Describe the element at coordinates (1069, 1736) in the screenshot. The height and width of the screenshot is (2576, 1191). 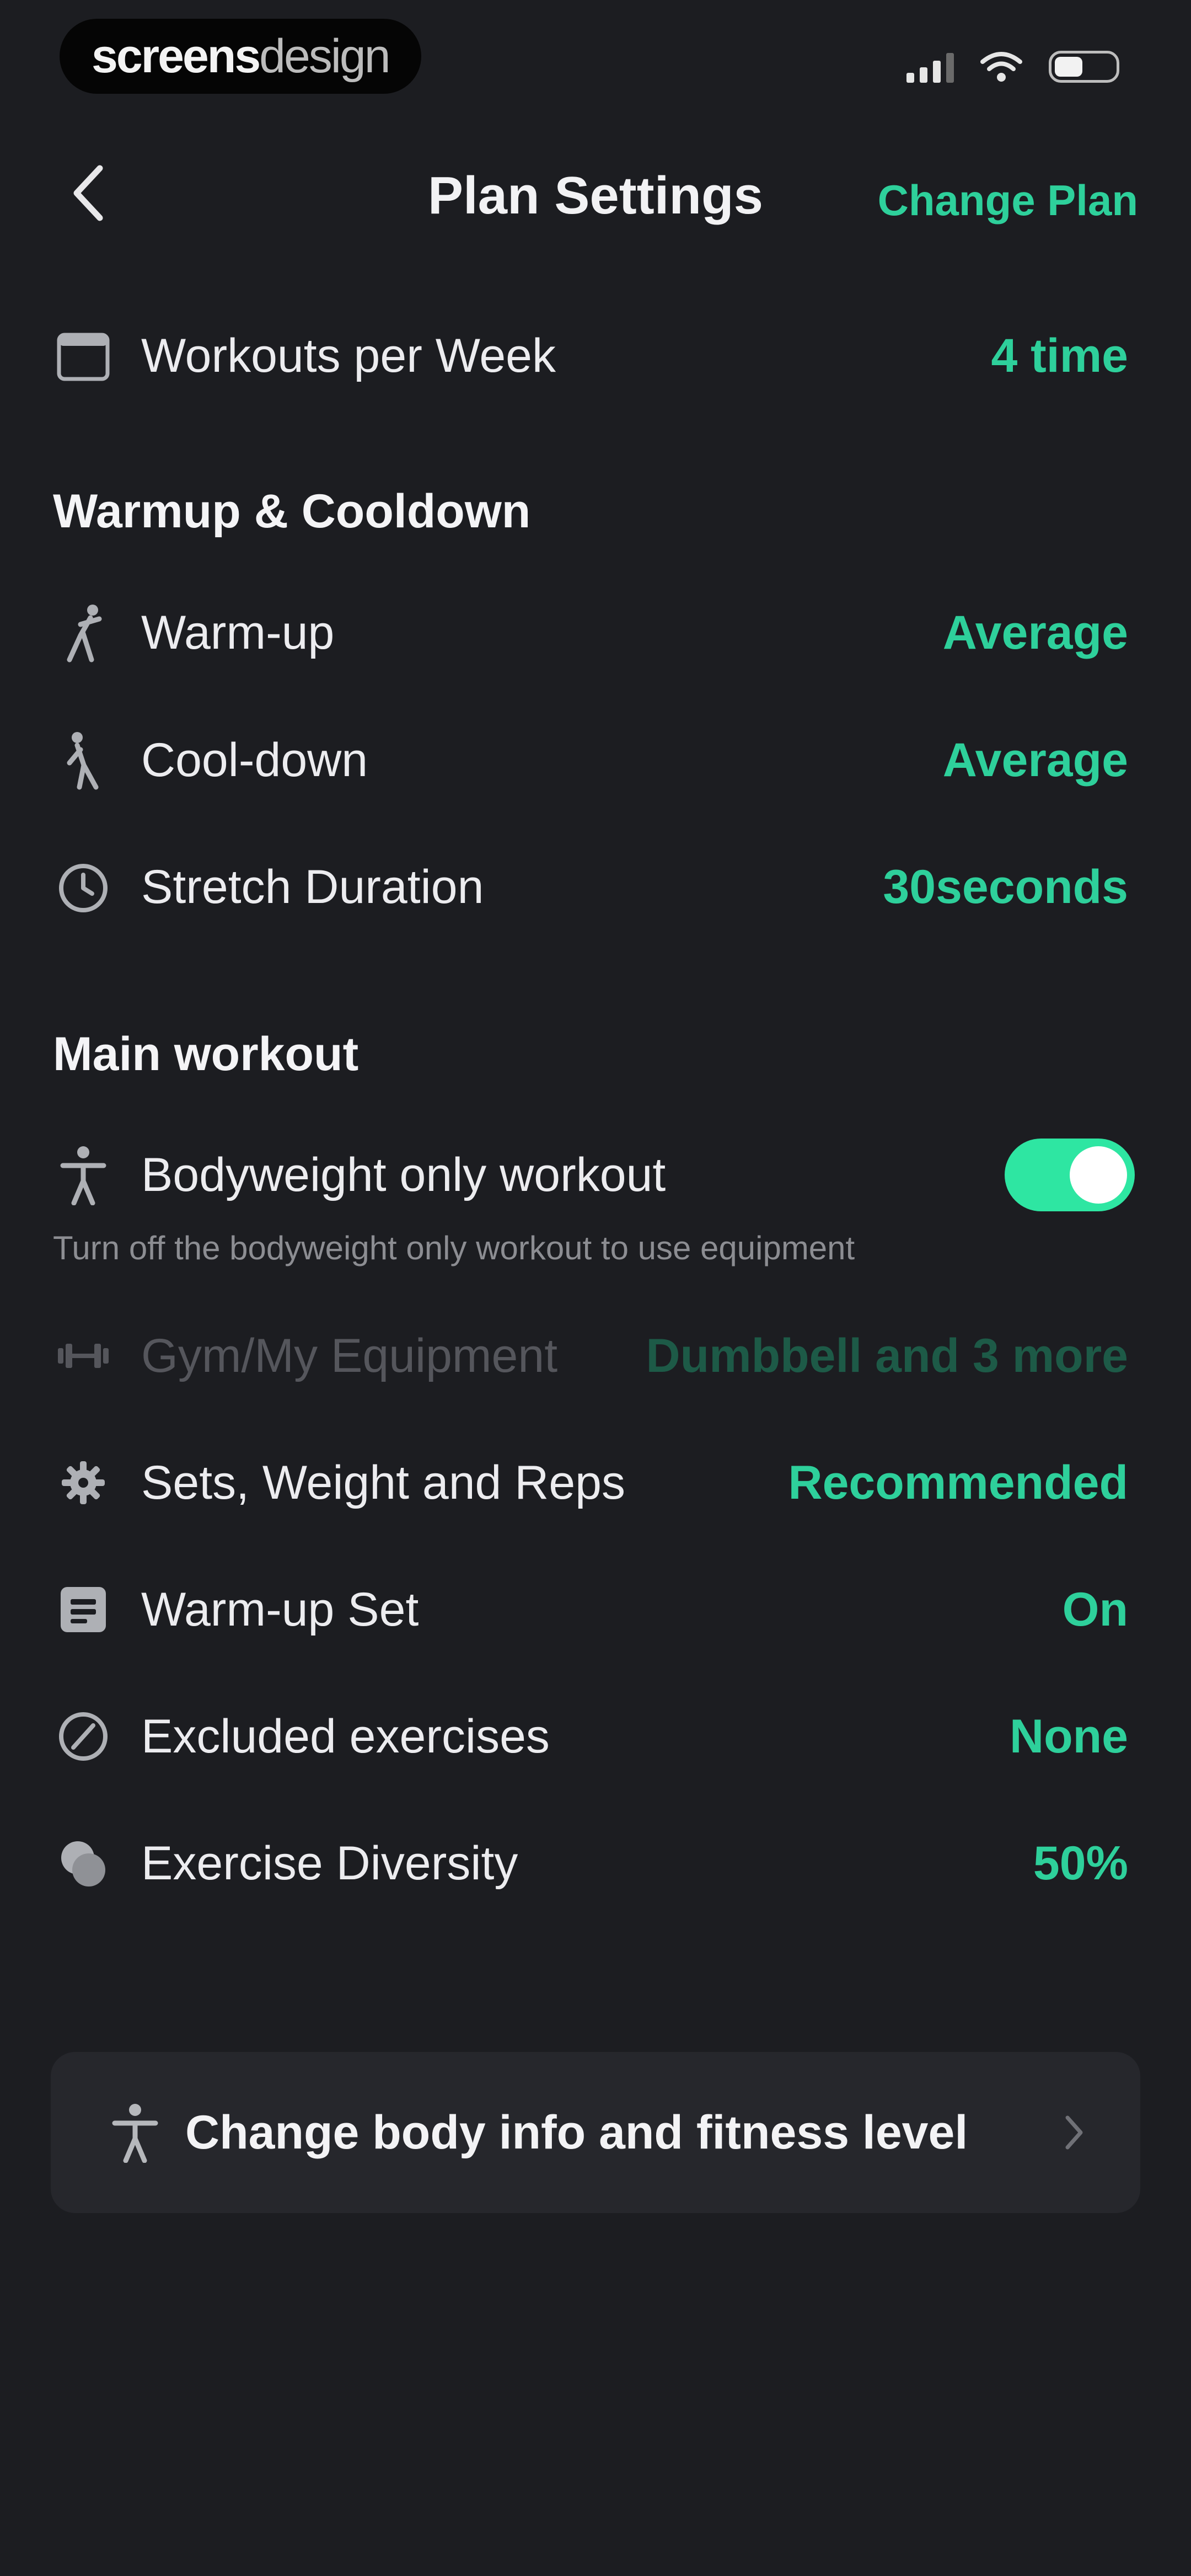
I see `excluded-exercises-value: None` at that location.